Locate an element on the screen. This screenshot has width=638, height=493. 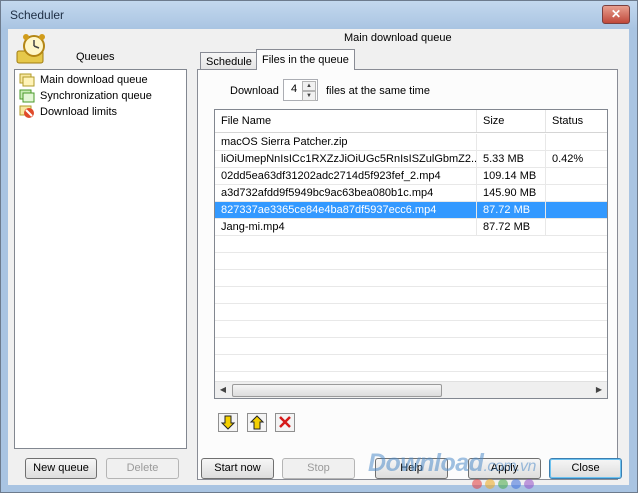
file-name-cell: macOS Sierra Patcher.zip is located at coordinates (346, 142).